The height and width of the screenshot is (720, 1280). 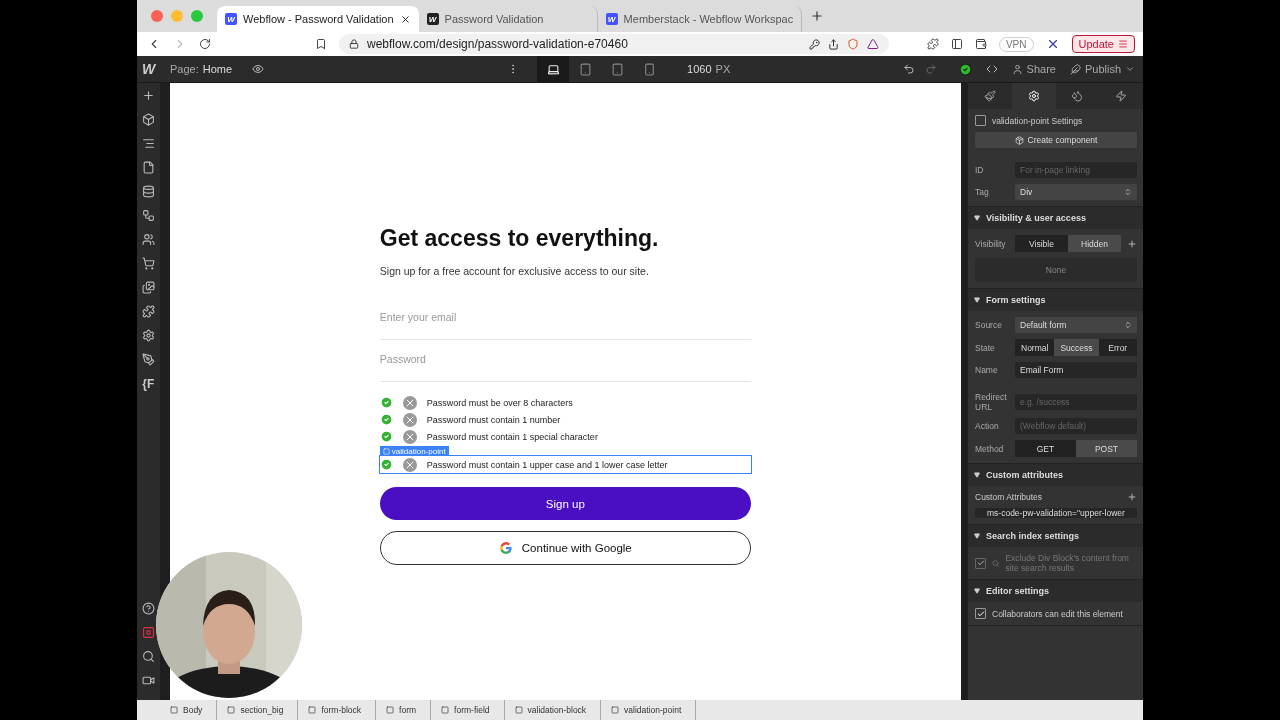 I want to click on state-option: Success, so click(x=1076, y=347).